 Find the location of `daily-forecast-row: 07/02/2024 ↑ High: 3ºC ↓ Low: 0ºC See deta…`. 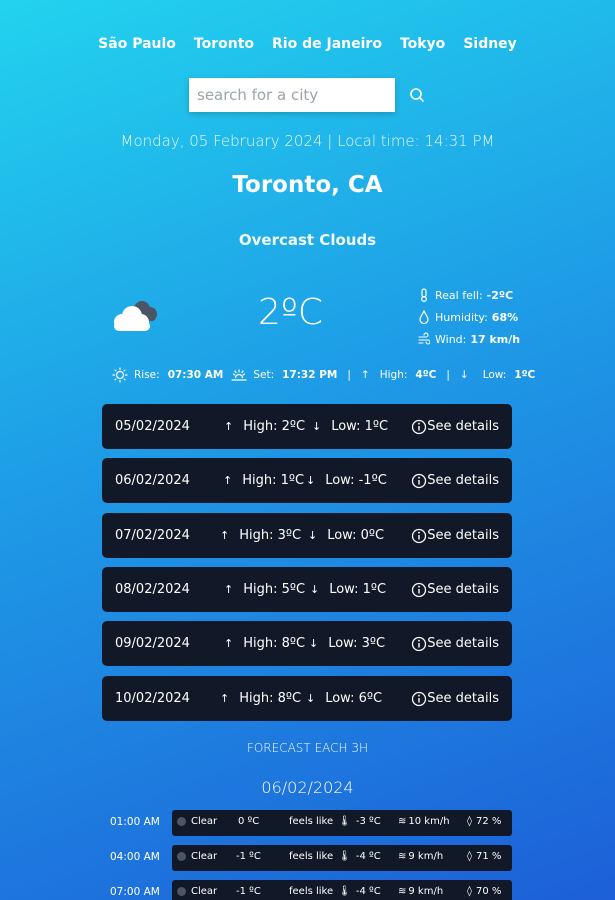

daily-forecast-row: 07/02/2024 ↑ High: 3ºC ↓ Low: 0ºC See deta… is located at coordinates (307, 535).